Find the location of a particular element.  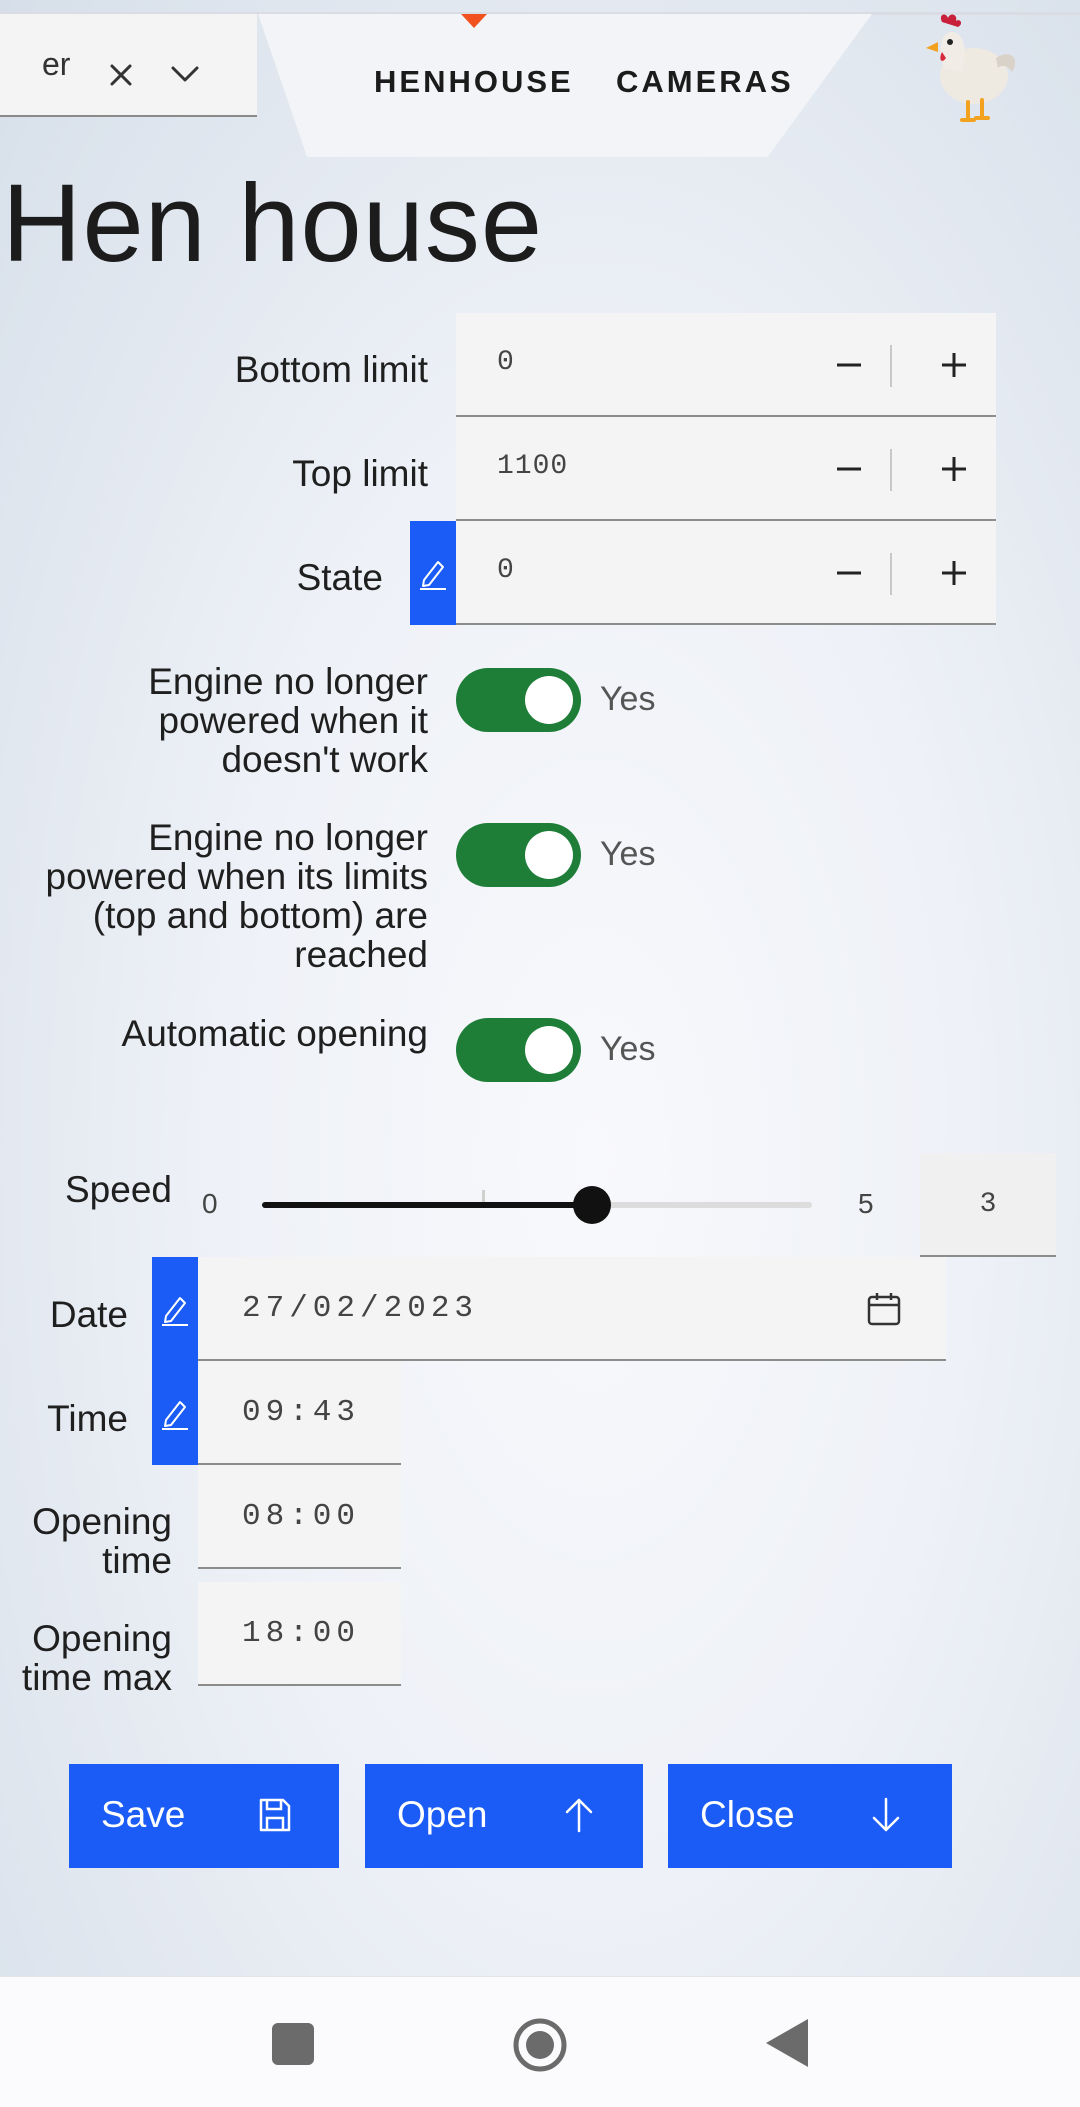

bottom-limit-label: Bottom limit is located at coordinates (331, 369).